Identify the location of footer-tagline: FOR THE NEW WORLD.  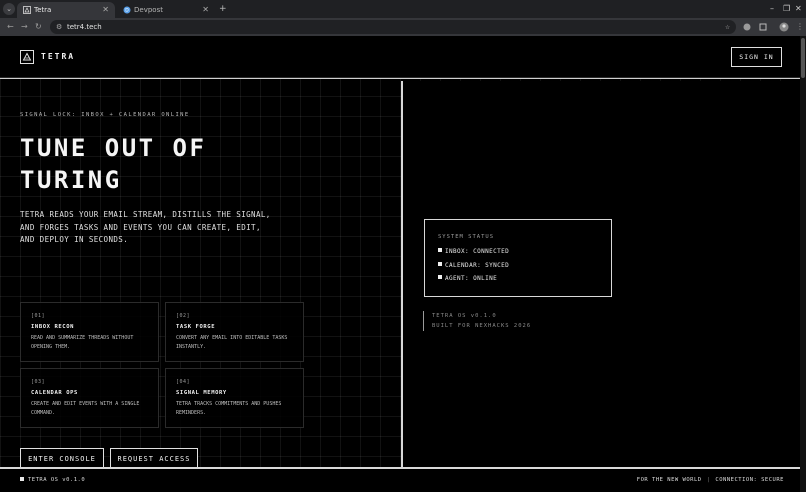
(669, 480).